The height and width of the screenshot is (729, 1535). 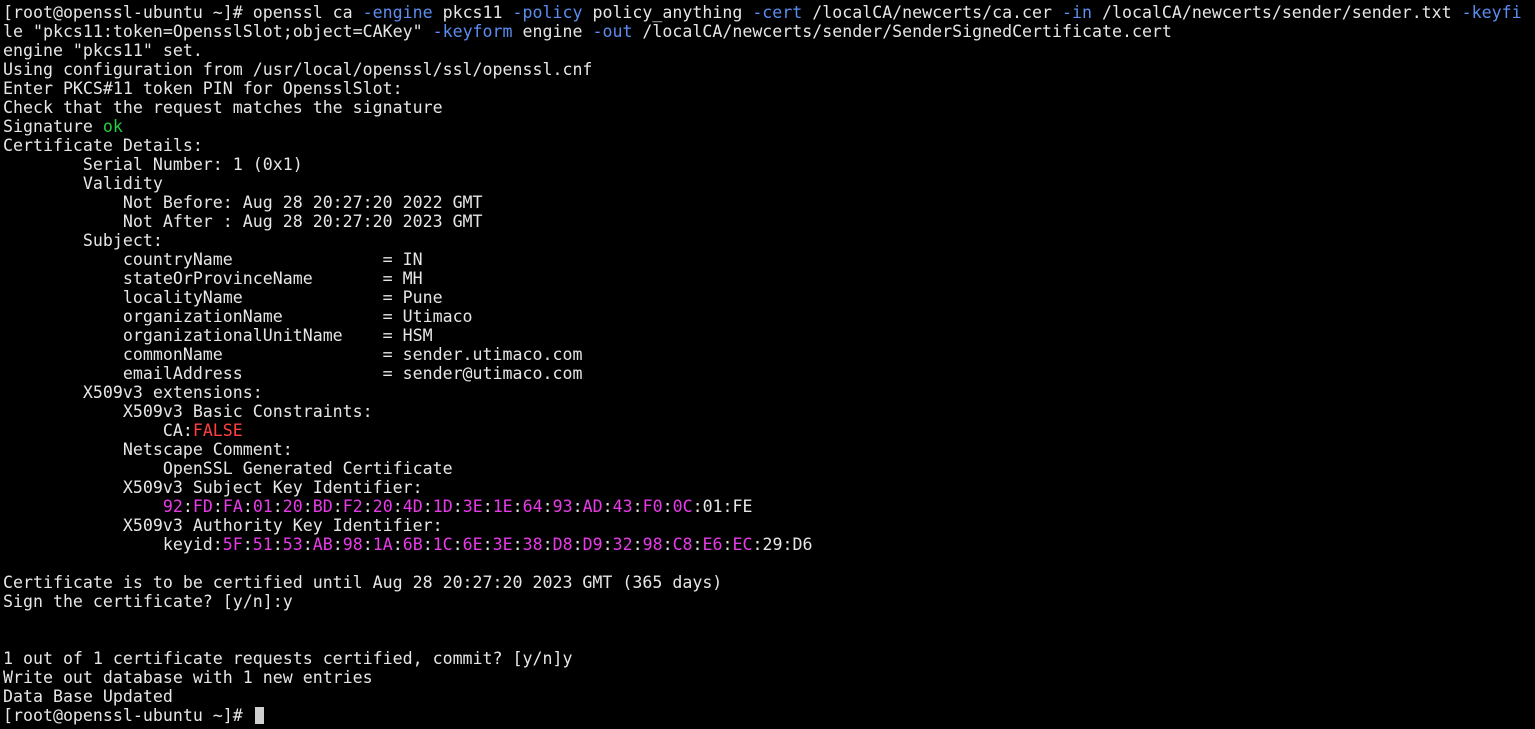 What do you see at coordinates (188, 411) in the screenshot?
I see `terminal-text-segment: X509v3 Basic Constraints:` at bounding box center [188, 411].